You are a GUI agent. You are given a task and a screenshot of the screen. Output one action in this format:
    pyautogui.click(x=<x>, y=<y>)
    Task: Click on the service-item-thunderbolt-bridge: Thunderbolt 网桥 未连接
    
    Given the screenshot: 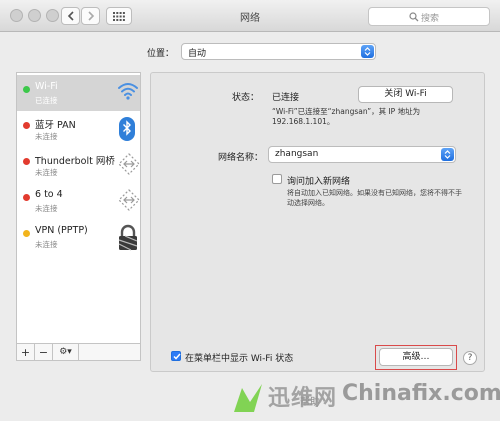 What is the action you would take?
    pyautogui.click(x=78, y=165)
    